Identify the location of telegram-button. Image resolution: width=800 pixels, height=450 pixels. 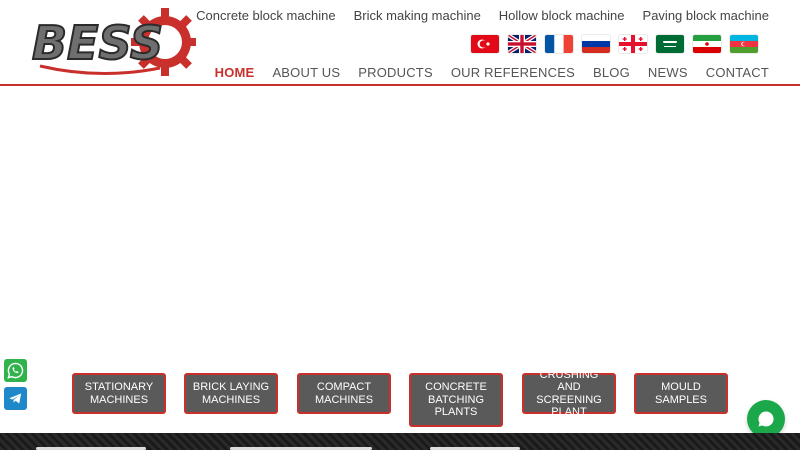
(15, 398).